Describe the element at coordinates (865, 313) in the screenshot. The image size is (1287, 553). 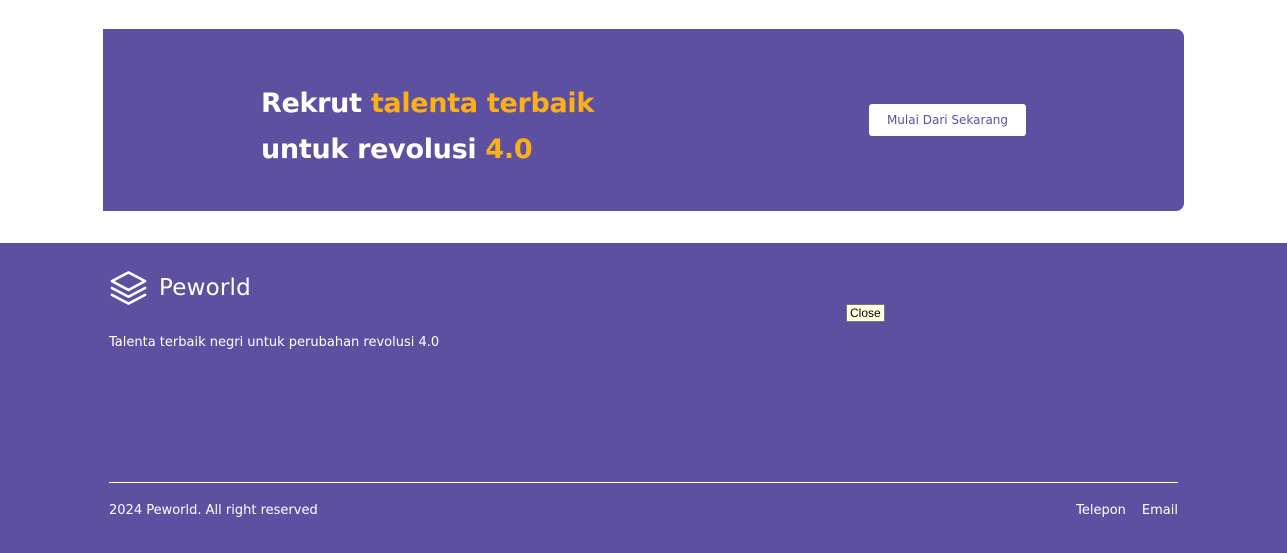
I see `close-tooltip: Close` at that location.